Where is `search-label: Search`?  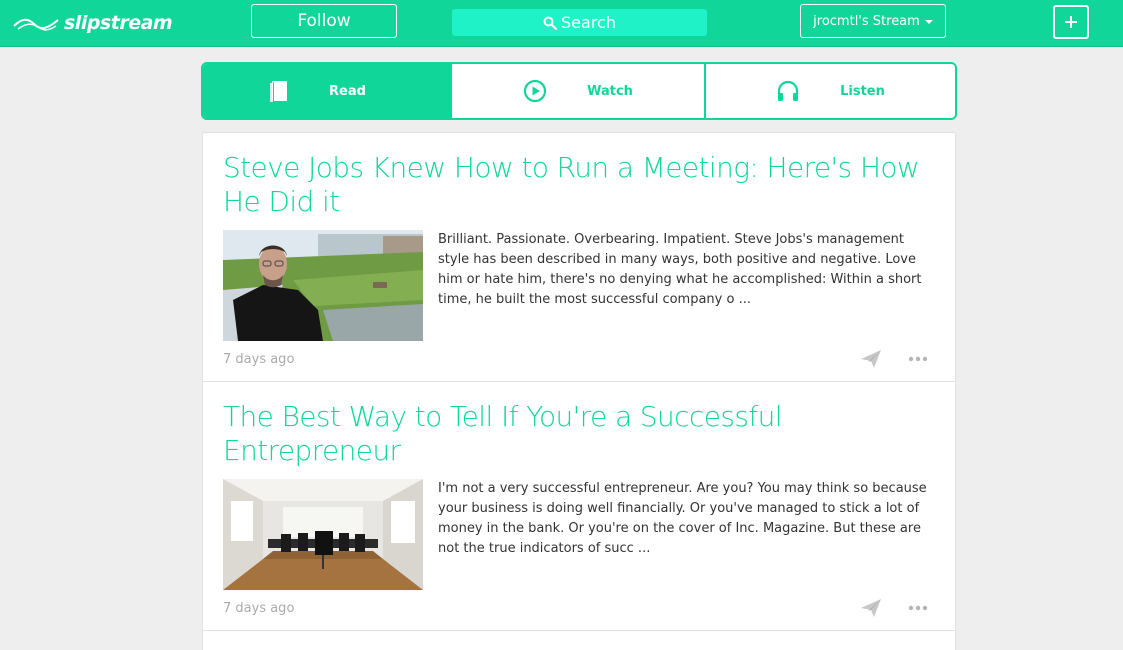
search-label: Search is located at coordinates (588, 22).